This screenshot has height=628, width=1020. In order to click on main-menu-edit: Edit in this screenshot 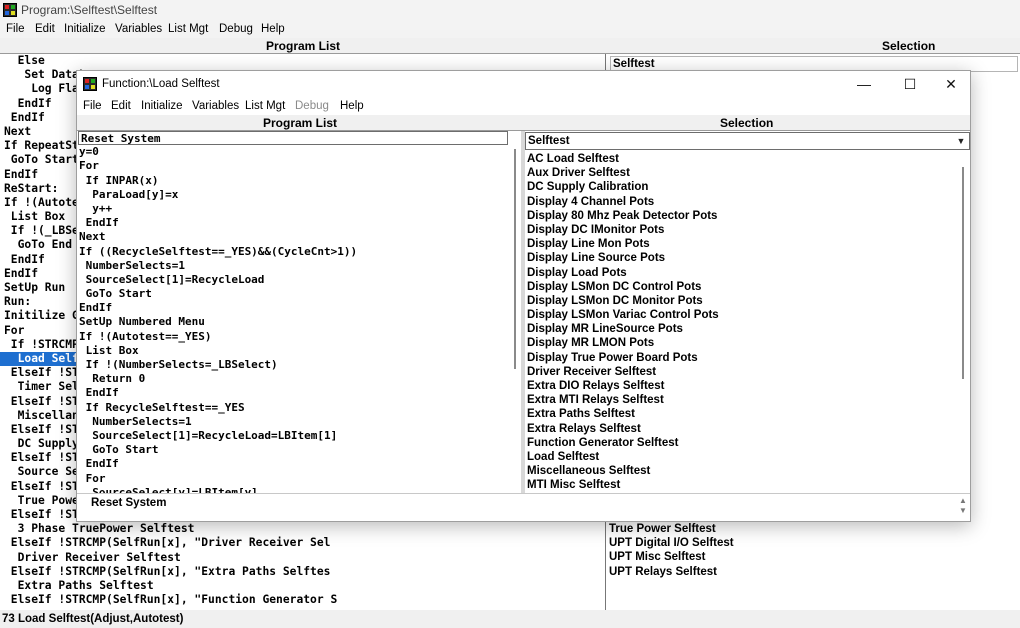, I will do `click(45, 29)`.